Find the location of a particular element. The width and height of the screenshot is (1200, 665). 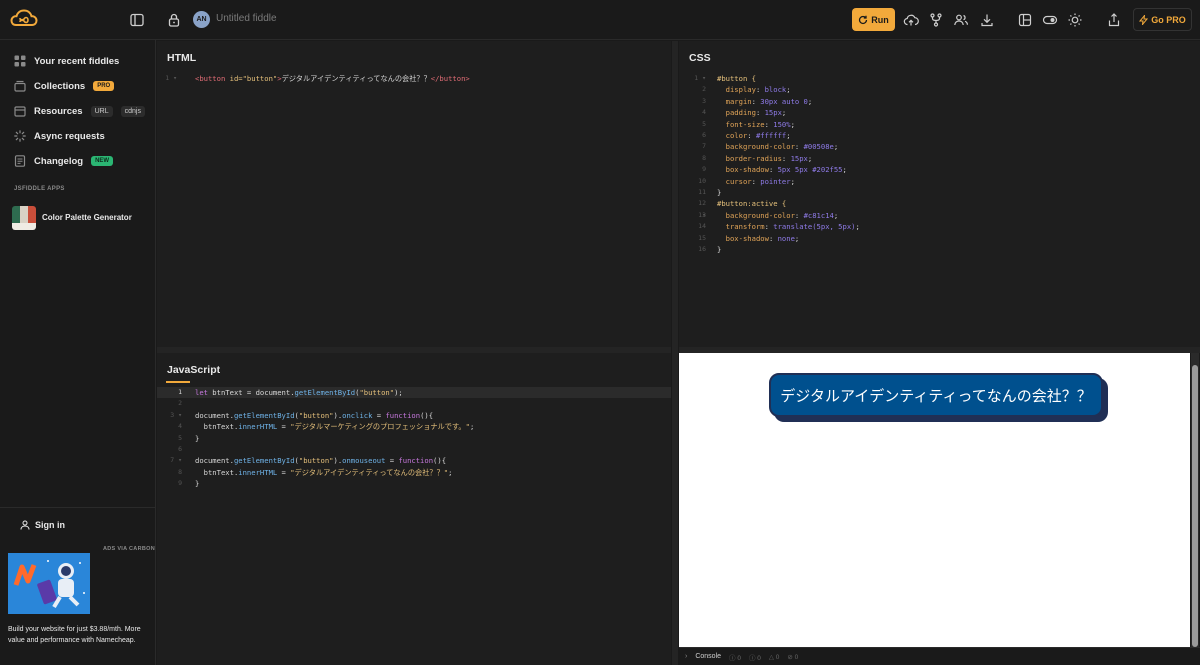

result-scrollbar-thumb is located at coordinates (1195, 506).